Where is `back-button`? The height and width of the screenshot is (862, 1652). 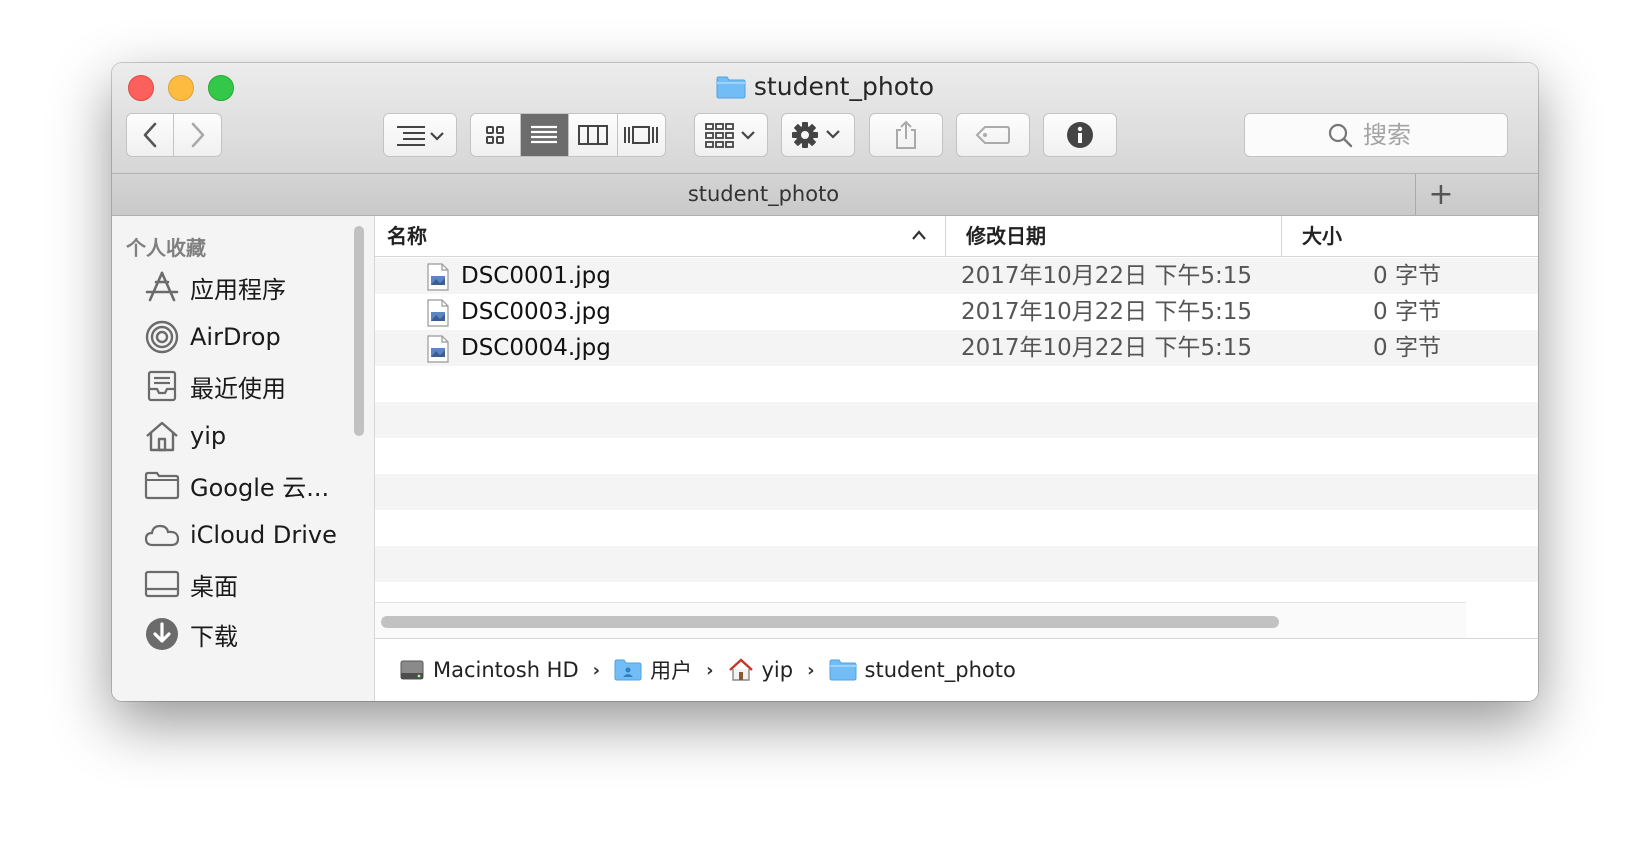
back-button is located at coordinates (151, 135).